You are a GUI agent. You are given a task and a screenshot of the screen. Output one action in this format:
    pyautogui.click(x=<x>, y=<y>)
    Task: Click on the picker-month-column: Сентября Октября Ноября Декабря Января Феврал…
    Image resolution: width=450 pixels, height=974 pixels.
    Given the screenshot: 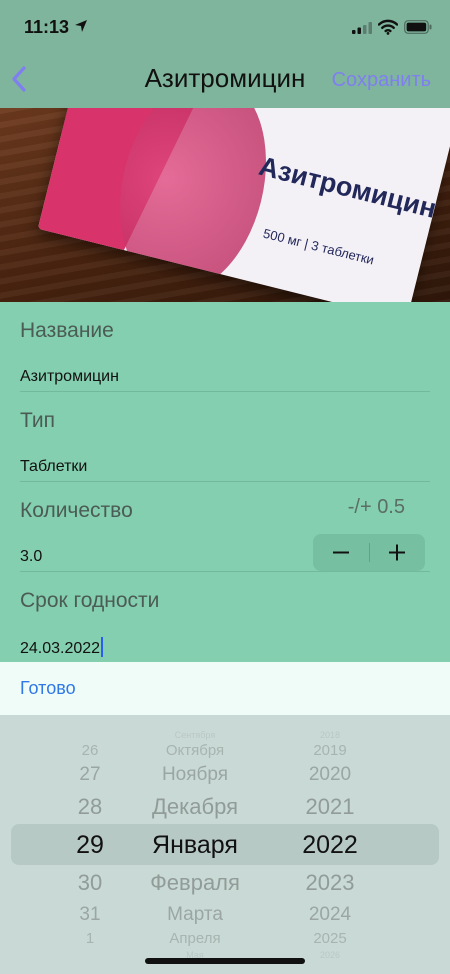 What is the action you would take?
    pyautogui.click(x=195, y=844)
    